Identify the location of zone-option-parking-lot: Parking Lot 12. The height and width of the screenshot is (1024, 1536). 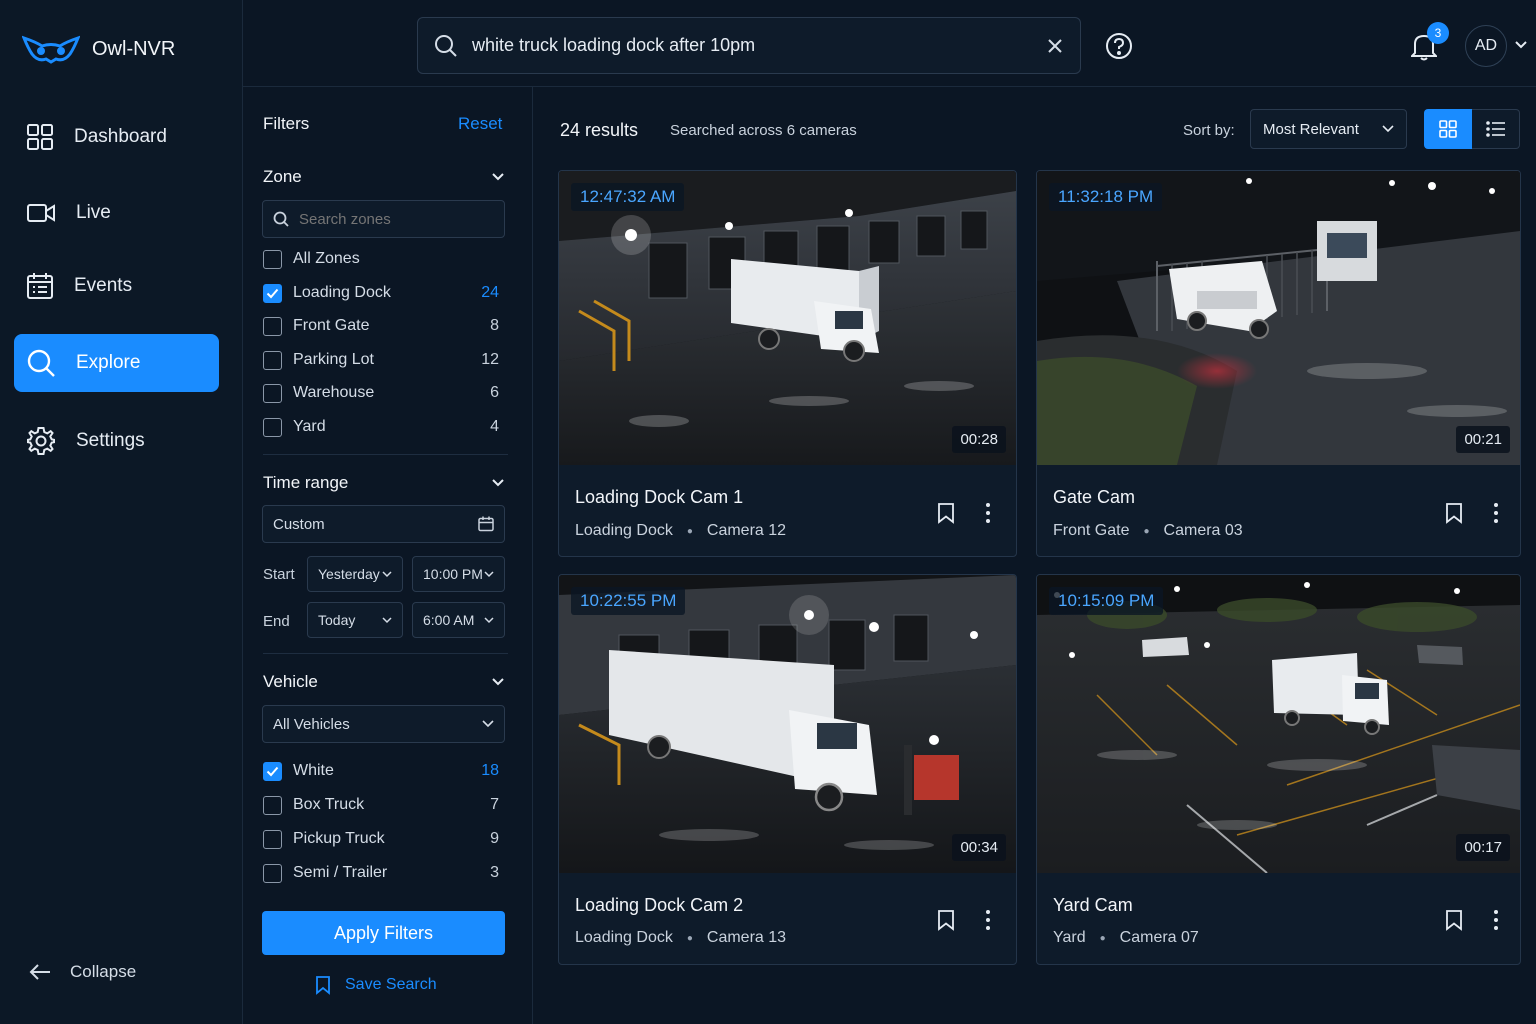
(381, 360).